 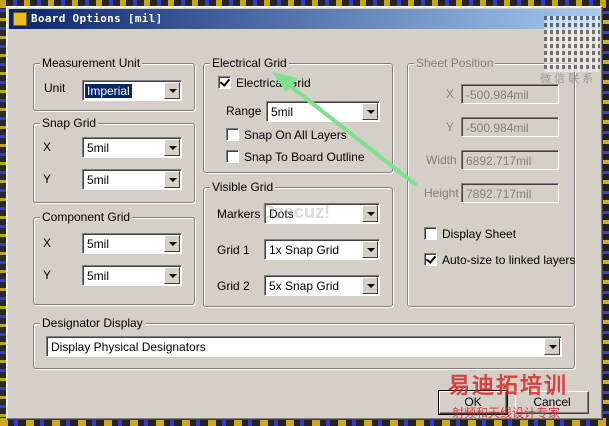 I want to click on snap-on-all-layers-checkbox: Snap On All Layers, so click(x=296, y=135).